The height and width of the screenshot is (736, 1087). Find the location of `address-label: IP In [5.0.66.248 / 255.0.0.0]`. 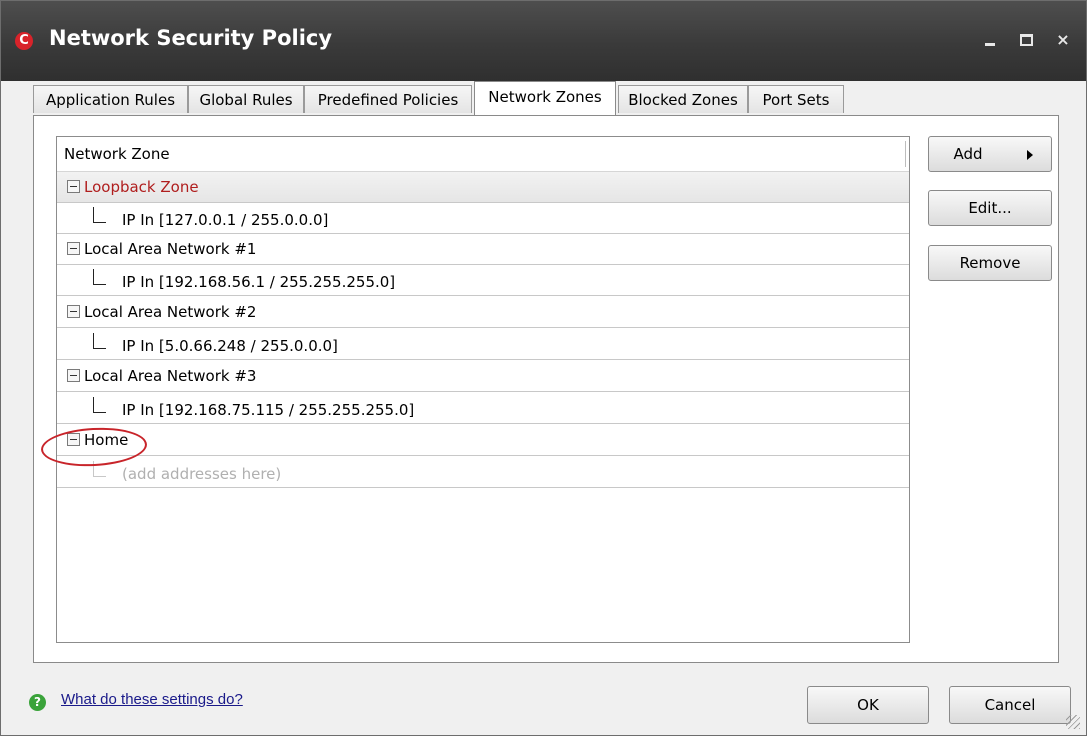

address-label: IP In [5.0.66.248 / 255.0.0.0] is located at coordinates (230, 346).